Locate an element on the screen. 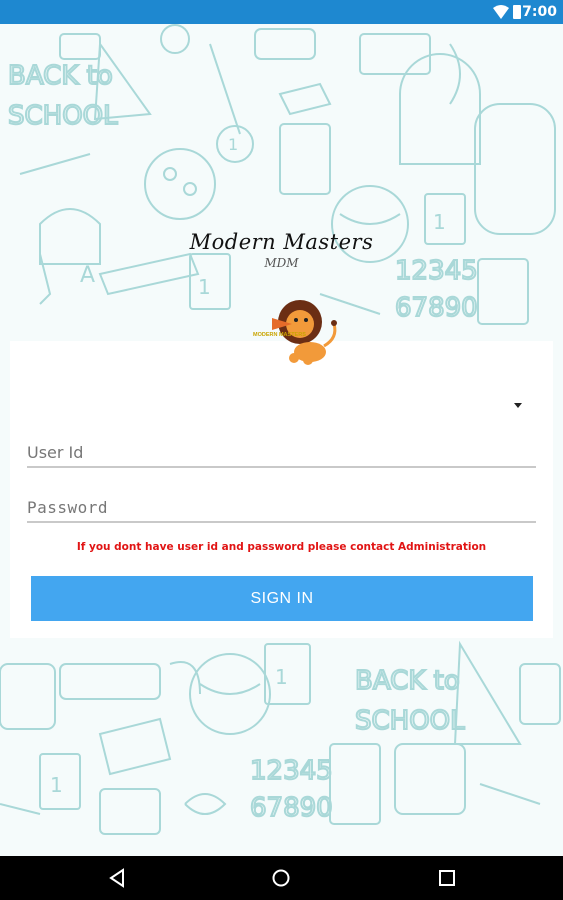 The height and width of the screenshot is (900, 563). password-field is located at coordinates (281, 510).